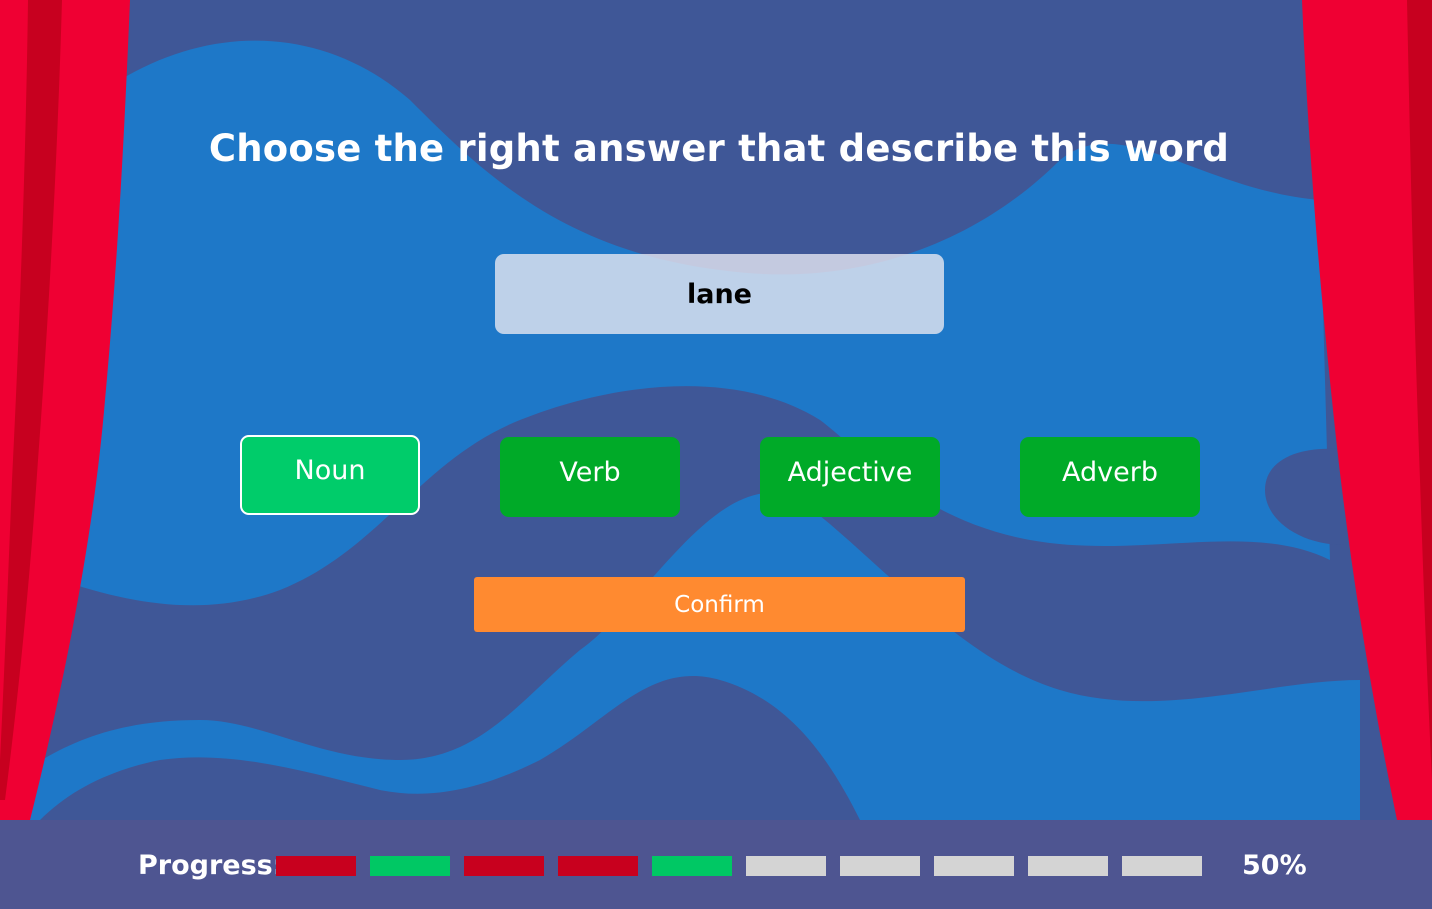 The height and width of the screenshot is (909, 1432). What do you see at coordinates (719, 604) in the screenshot?
I see `confirm-button: Confirm` at bounding box center [719, 604].